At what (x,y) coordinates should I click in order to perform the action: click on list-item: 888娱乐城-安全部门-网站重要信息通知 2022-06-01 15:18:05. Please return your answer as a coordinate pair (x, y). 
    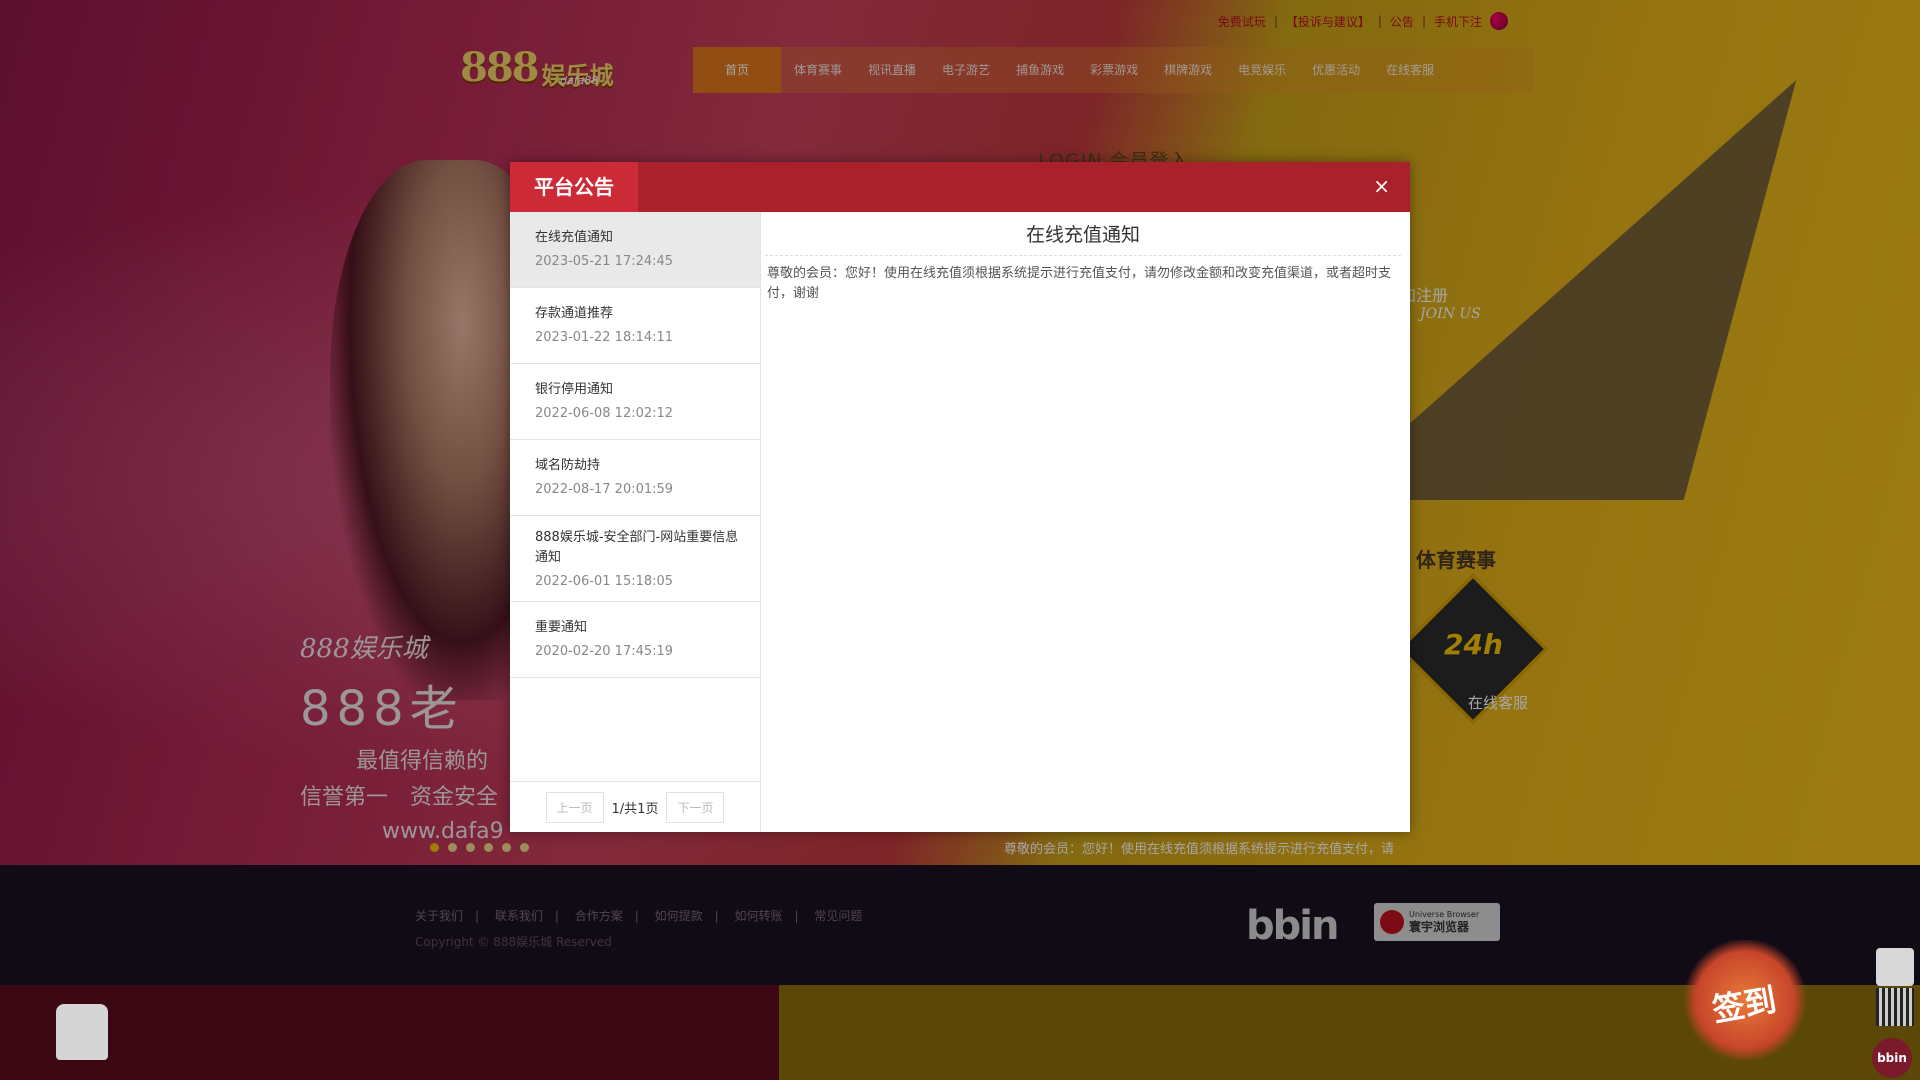
    Looking at the image, I should click on (635, 559).